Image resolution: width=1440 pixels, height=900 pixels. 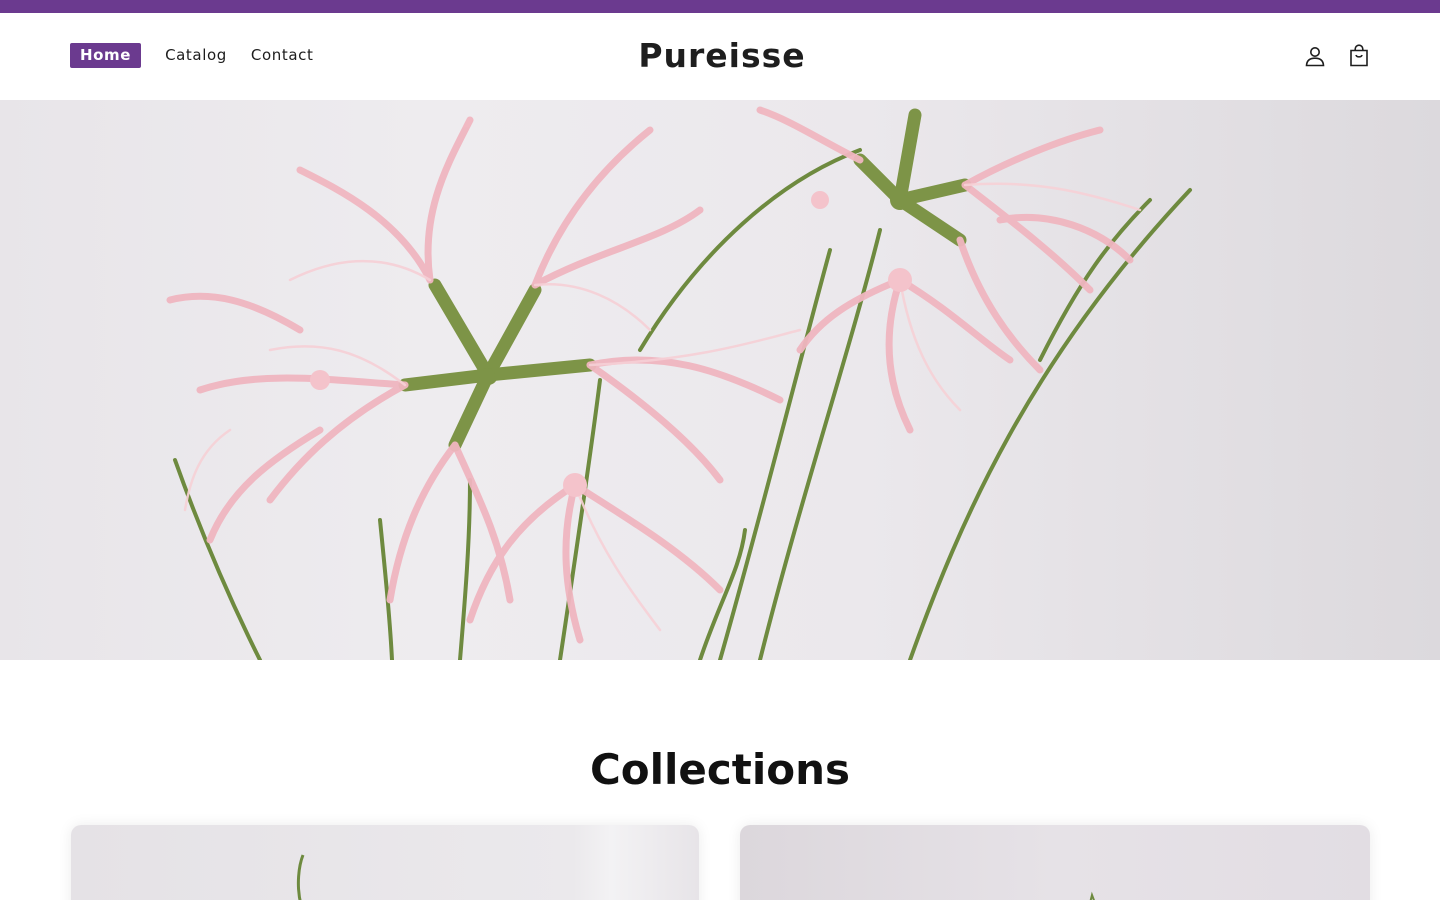 I want to click on store-logo: Pureisse, so click(x=720, y=56).